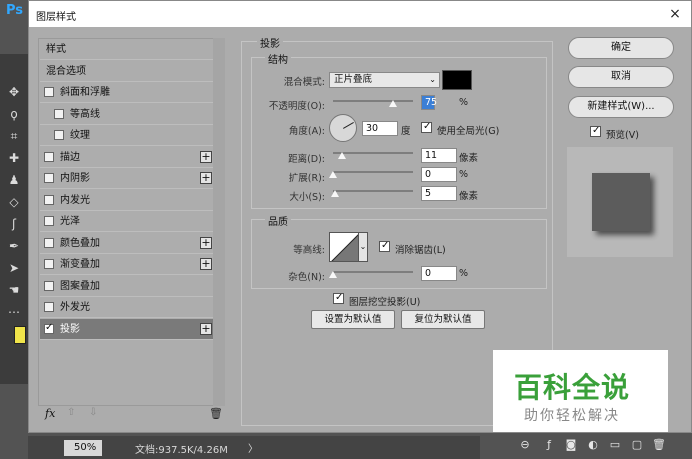 The image size is (692, 459). What do you see at coordinates (127, 49) in the screenshot?
I see `style-list-item: 样式` at bounding box center [127, 49].